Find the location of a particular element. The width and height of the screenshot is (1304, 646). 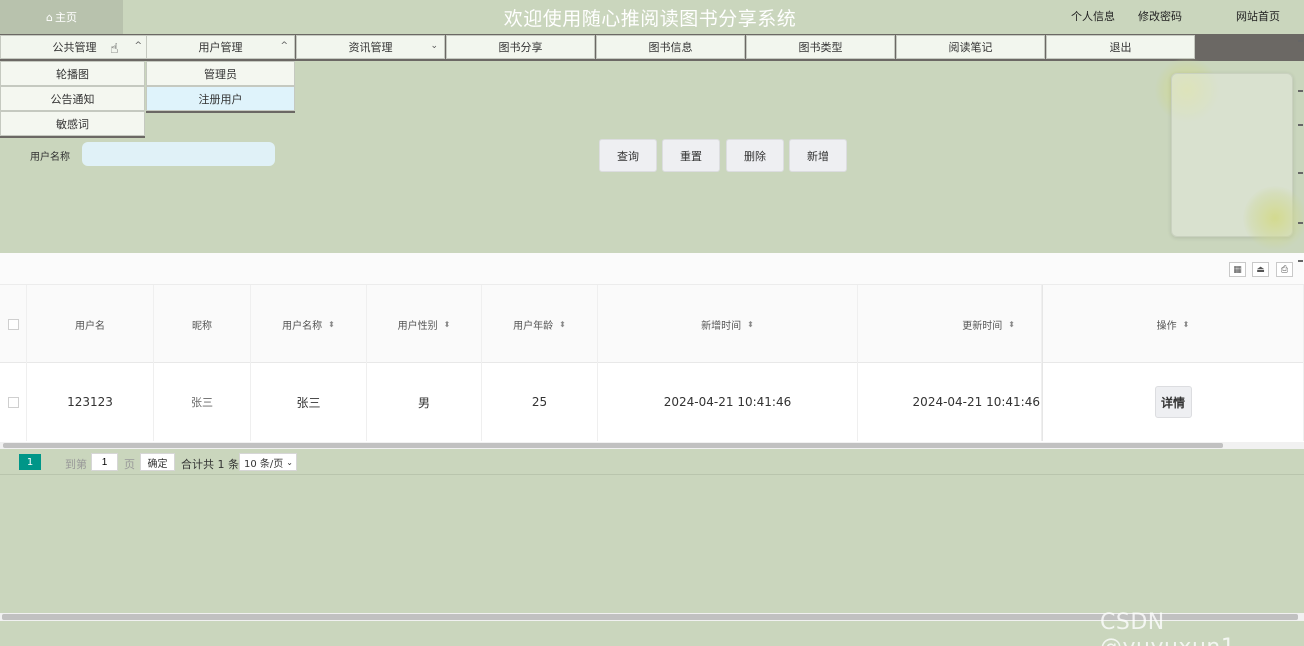

table-horizontal-scrollbar is located at coordinates (652, 445).